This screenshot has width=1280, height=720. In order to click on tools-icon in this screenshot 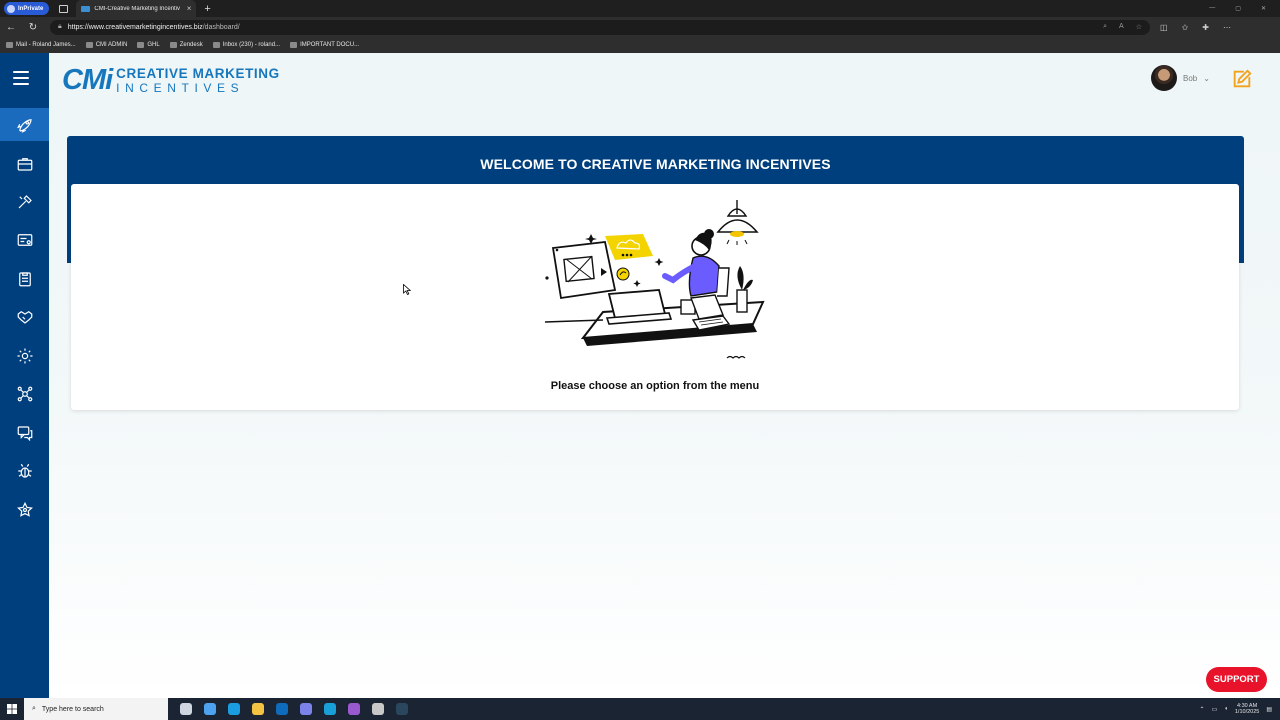, I will do `click(25, 201)`.